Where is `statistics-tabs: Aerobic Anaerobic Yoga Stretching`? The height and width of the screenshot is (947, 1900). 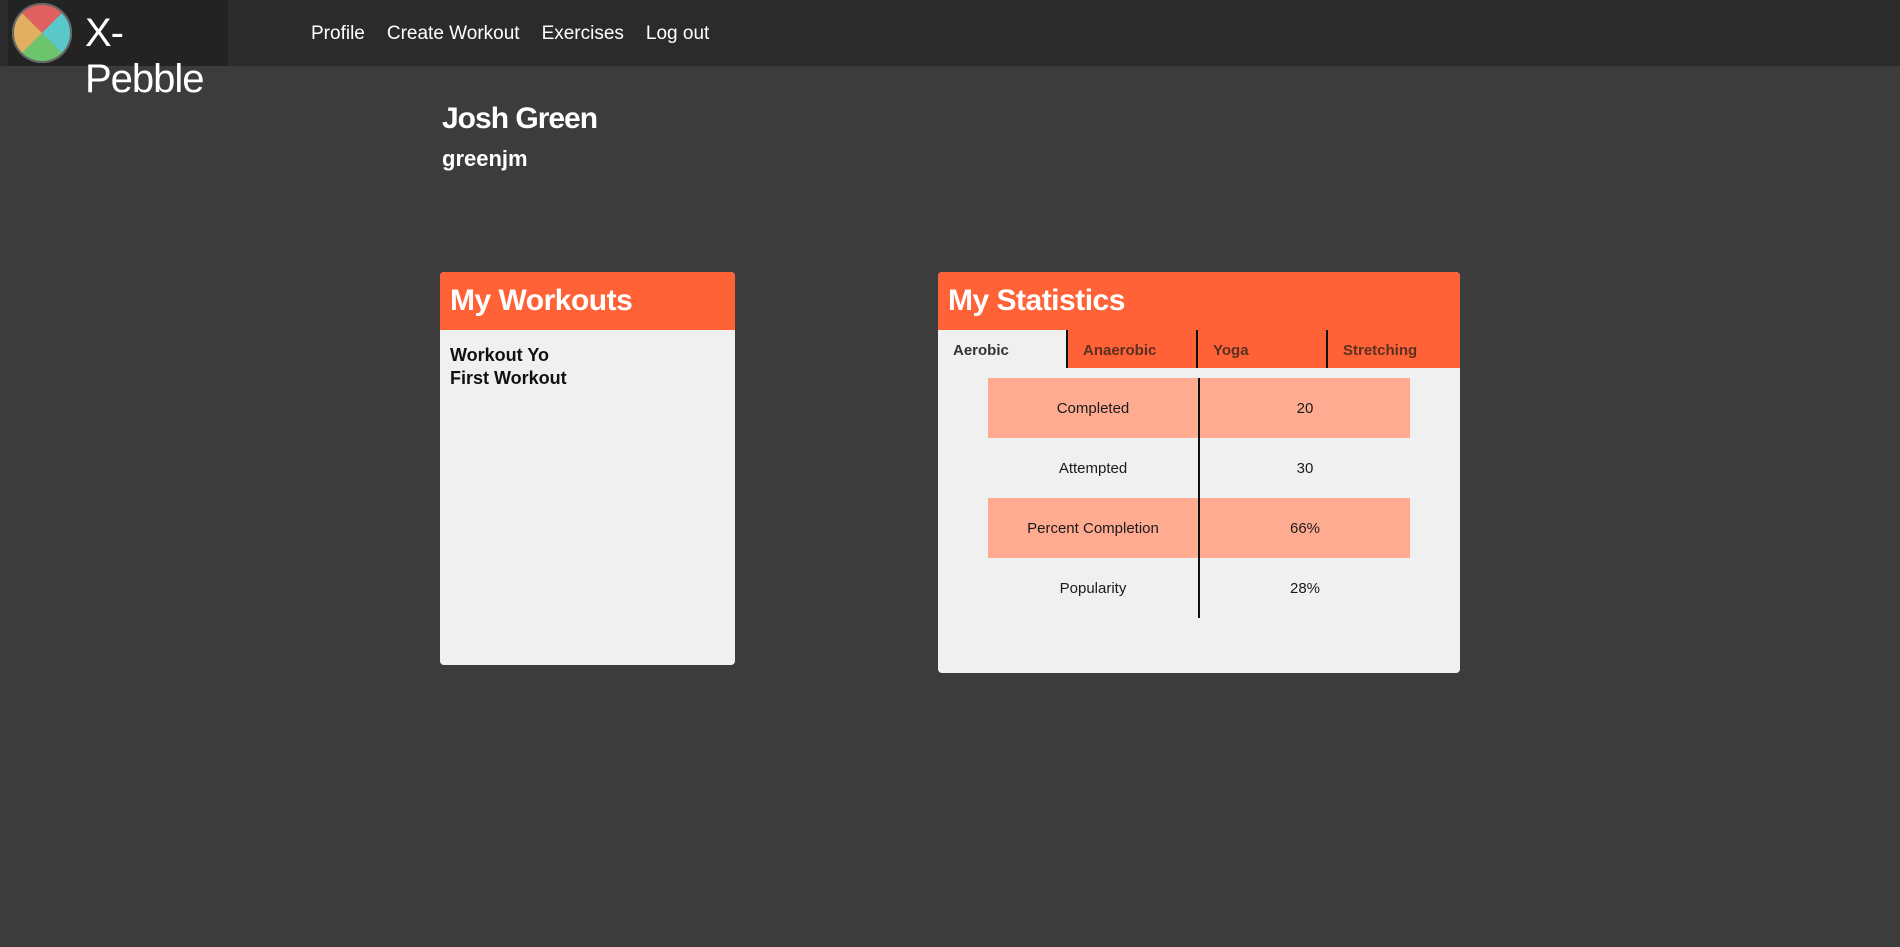
statistics-tabs: Aerobic Anaerobic Yoga Stretching is located at coordinates (1199, 349).